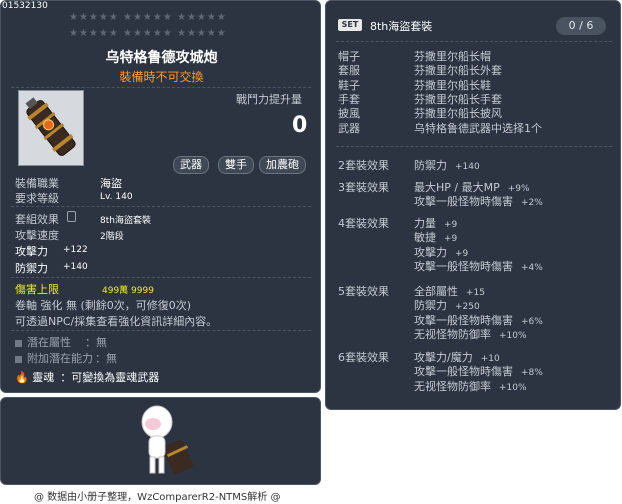 Image resolution: width=622 pixels, height=504 pixels. What do you see at coordinates (22, 377) in the screenshot?
I see `flame-icon: 🔥` at bounding box center [22, 377].